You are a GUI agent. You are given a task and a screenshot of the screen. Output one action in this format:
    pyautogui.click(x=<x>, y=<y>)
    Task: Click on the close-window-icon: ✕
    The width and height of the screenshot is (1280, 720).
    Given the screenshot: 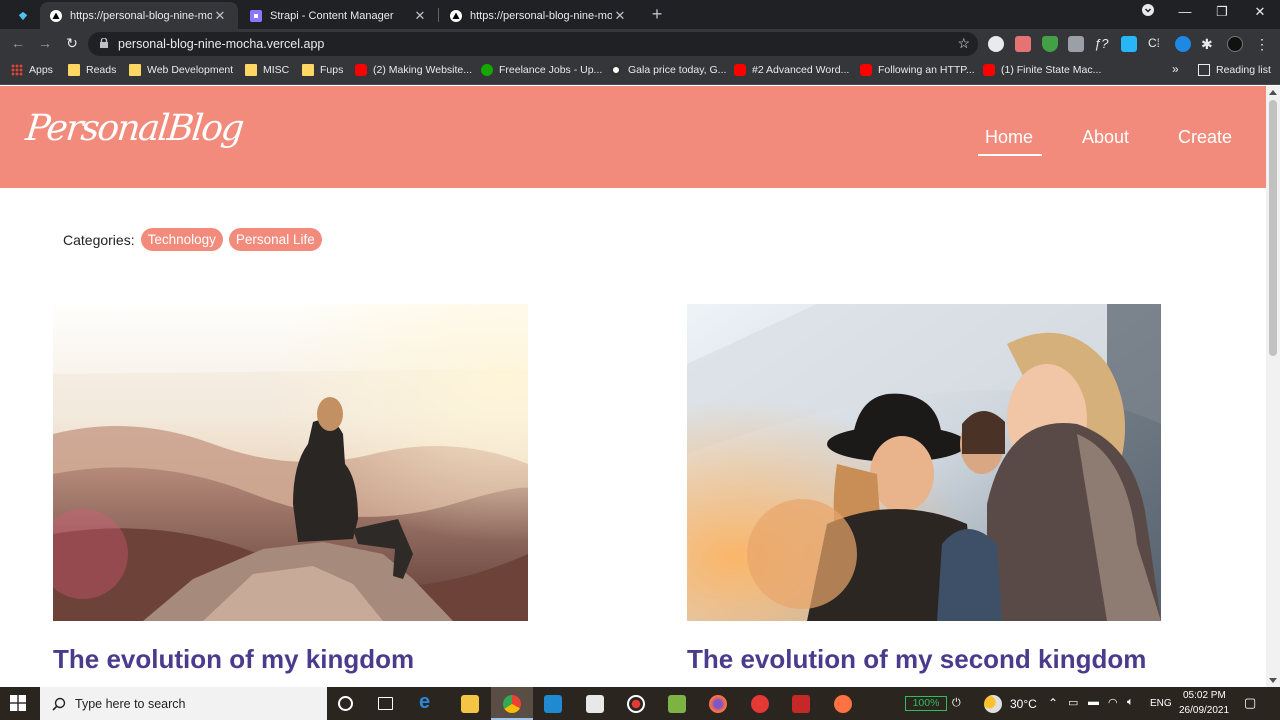 What is the action you would take?
    pyautogui.click(x=1260, y=12)
    